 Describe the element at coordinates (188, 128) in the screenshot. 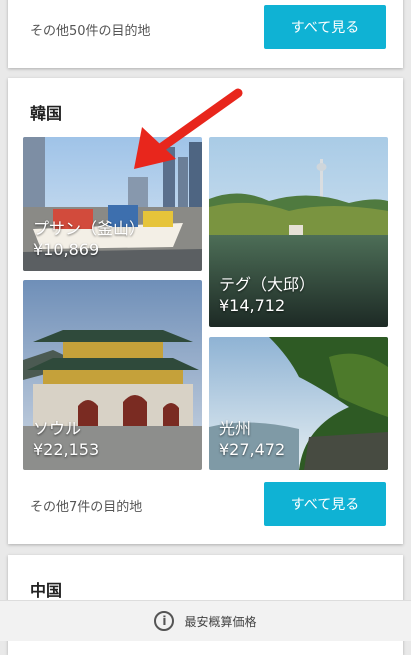

I see `annotation-arrow-icon` at that location.